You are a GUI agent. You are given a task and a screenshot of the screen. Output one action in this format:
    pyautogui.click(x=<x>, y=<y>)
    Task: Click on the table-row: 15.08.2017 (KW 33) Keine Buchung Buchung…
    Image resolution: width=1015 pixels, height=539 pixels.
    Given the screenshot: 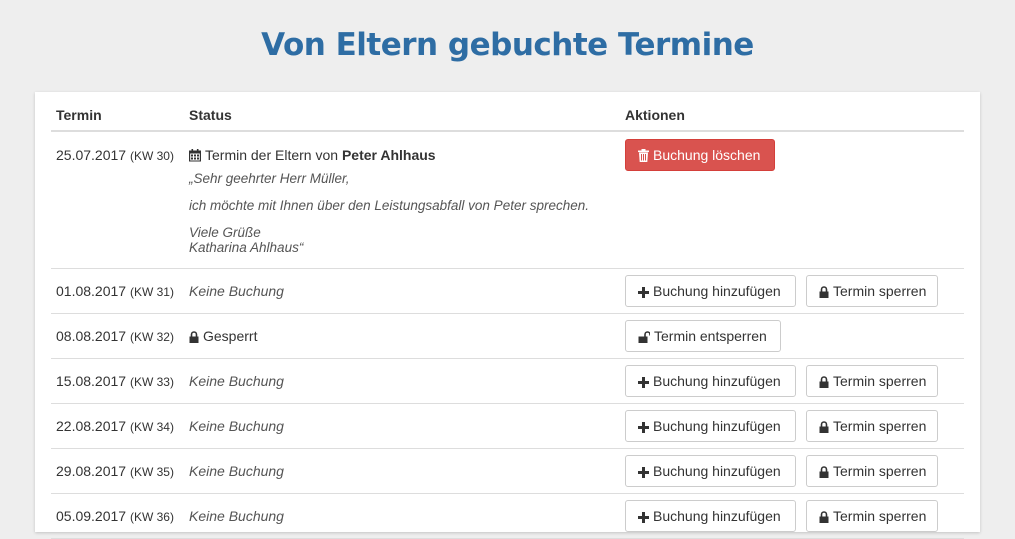 What is the action you would take?
    pyautogui.click(x=507, y=381)
    